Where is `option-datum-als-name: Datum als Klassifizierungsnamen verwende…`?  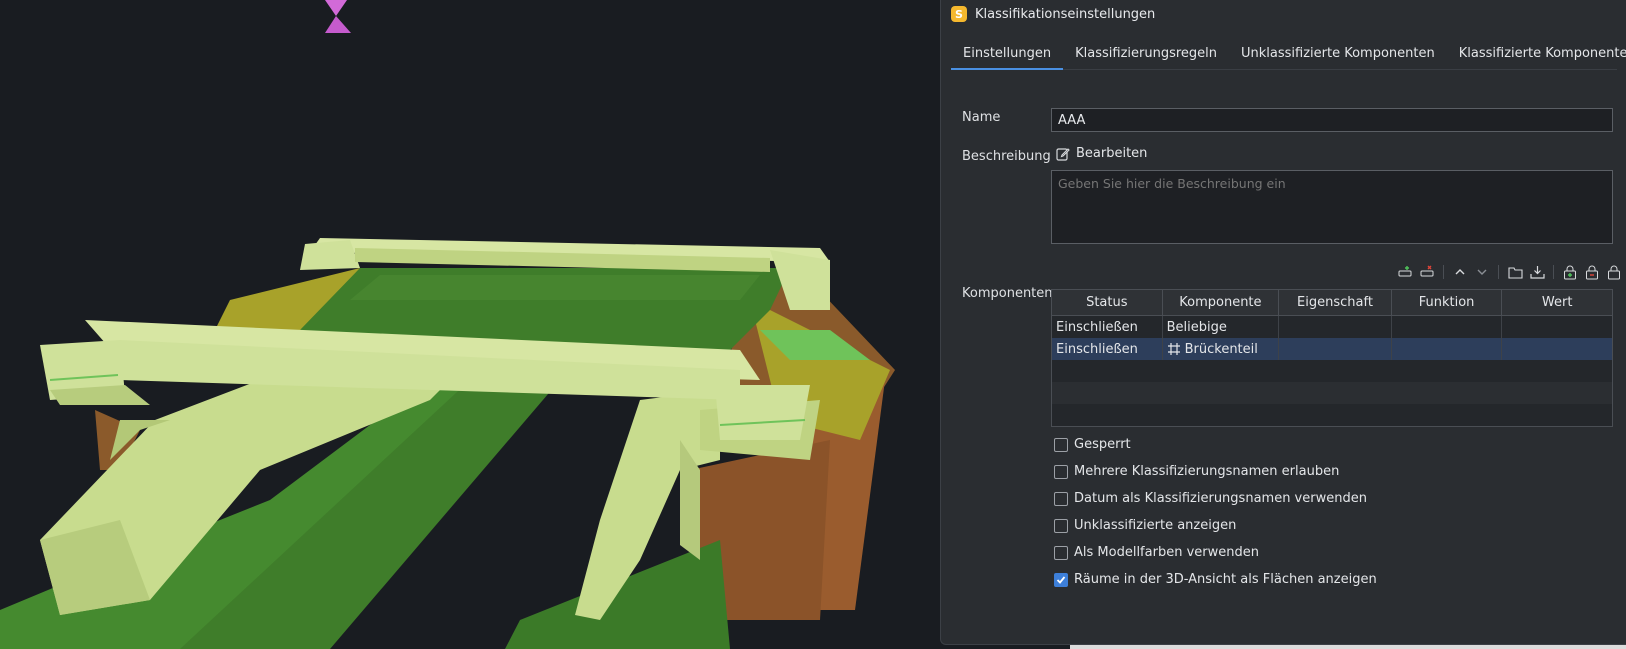
option-datum-als-name: Datum als Klassifizierungsnamen verwende… is located at coordinates (1210, 498).